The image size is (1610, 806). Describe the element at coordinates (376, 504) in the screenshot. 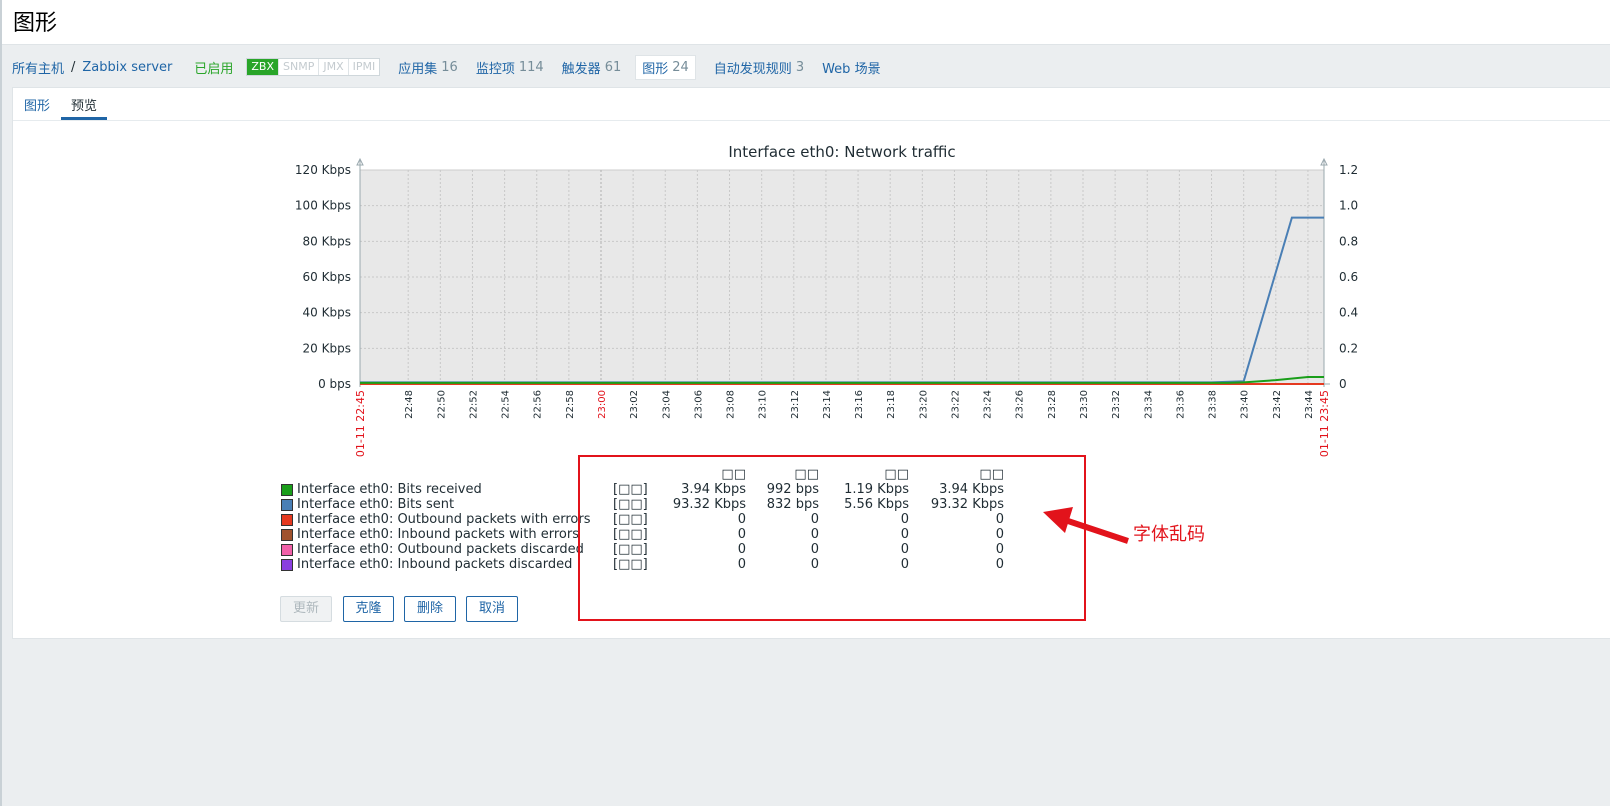

I see `legend-item-name: Interface eth0: Bits sent` at that location.